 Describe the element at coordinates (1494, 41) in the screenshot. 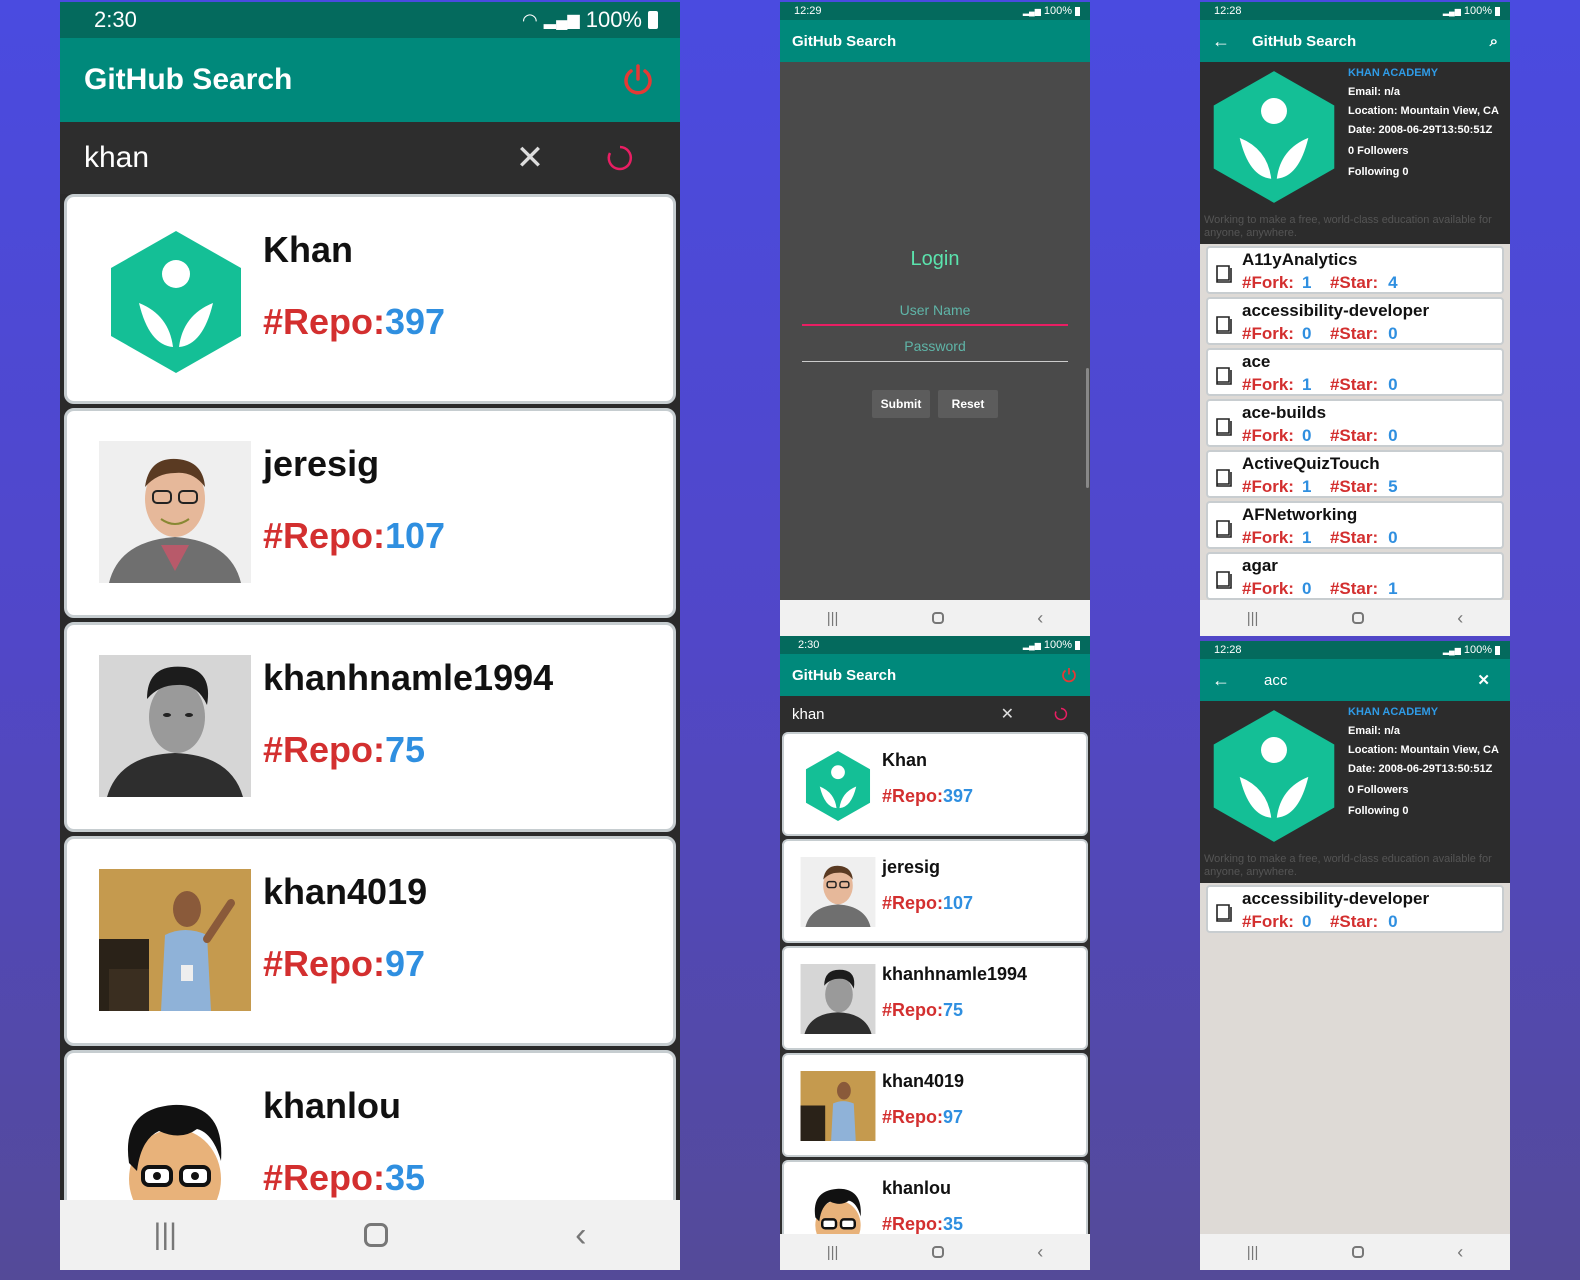

I see `search-icon: ⌕` at that location.